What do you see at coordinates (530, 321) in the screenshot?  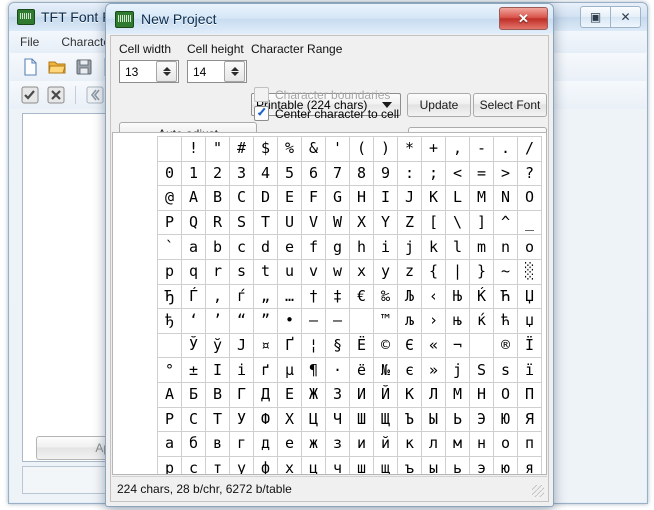 I see `char-cell: џ` at bounding box center [530, 321].